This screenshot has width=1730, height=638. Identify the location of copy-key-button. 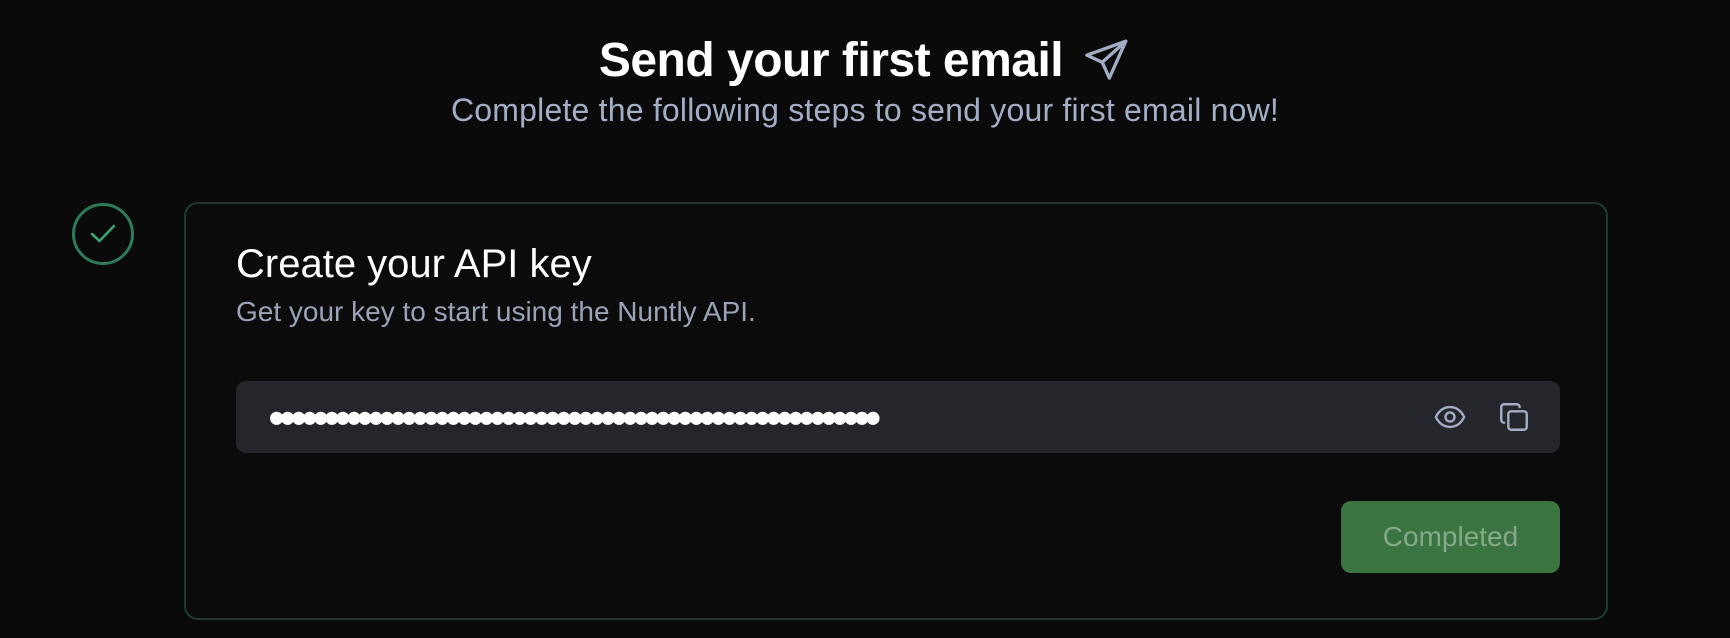
(1514, 417).